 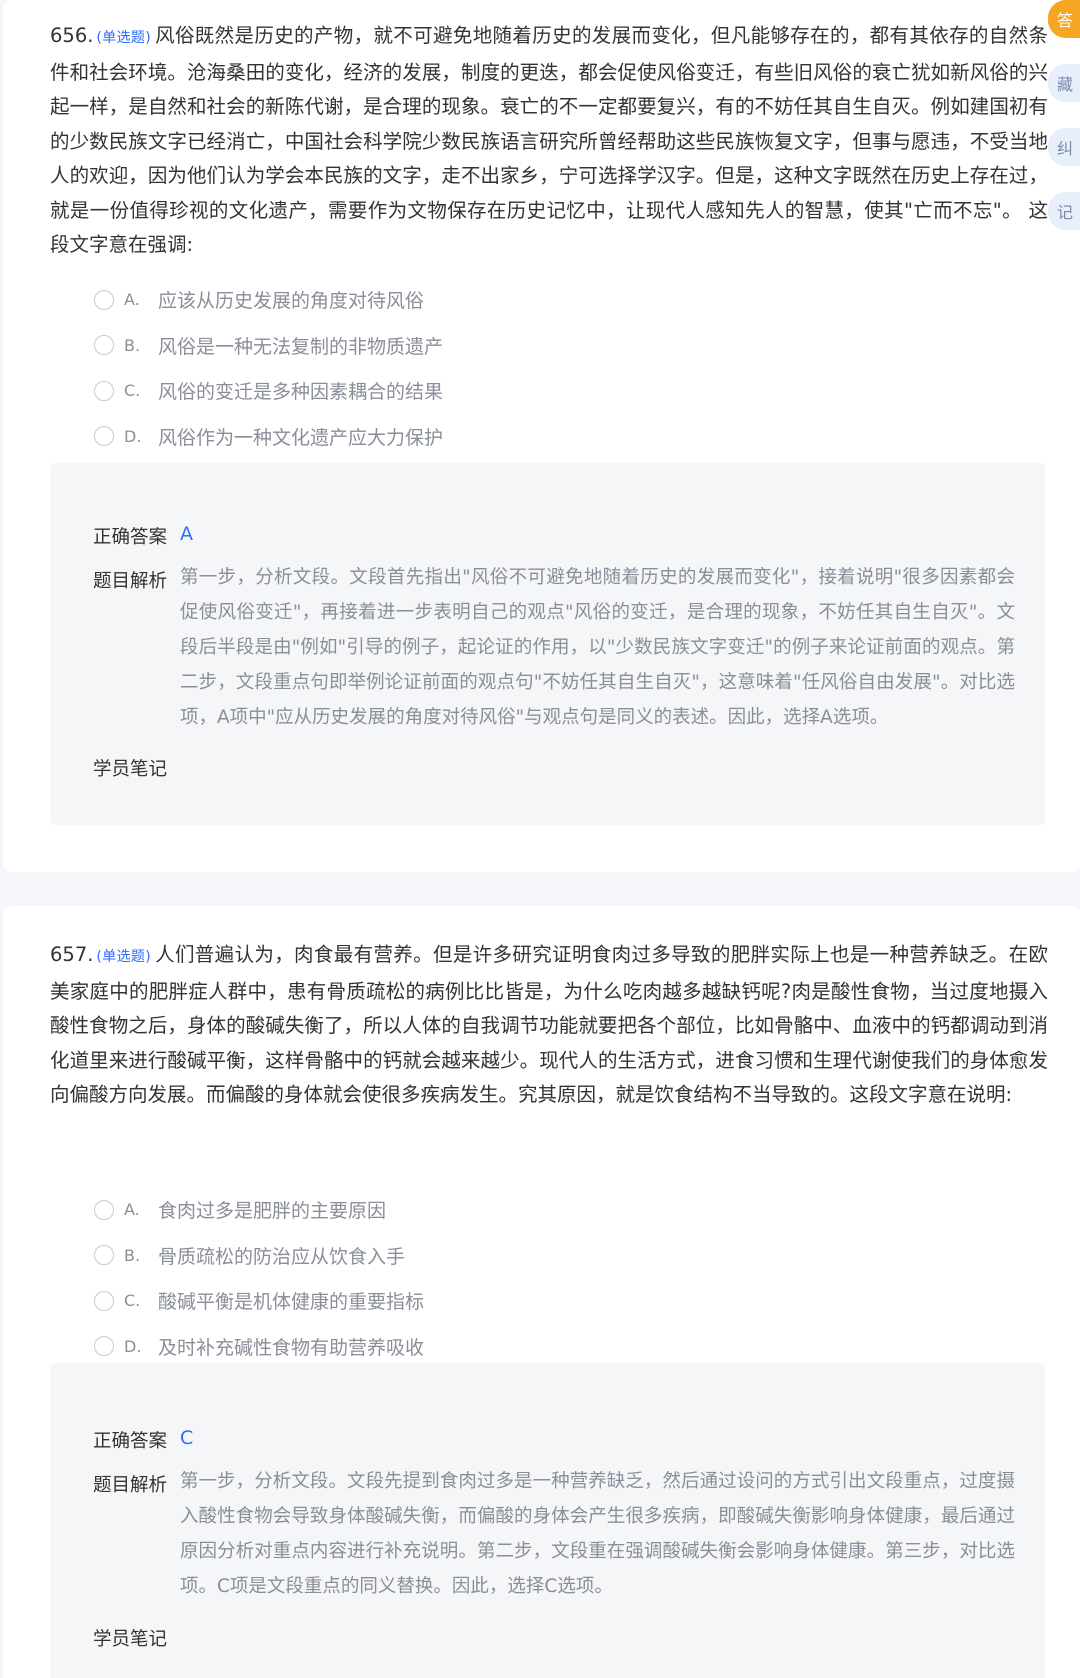 What do you see at coordinates (72, 35) in the screenshot?
I see `question-number: 656.` at bounding box center [72, 35].